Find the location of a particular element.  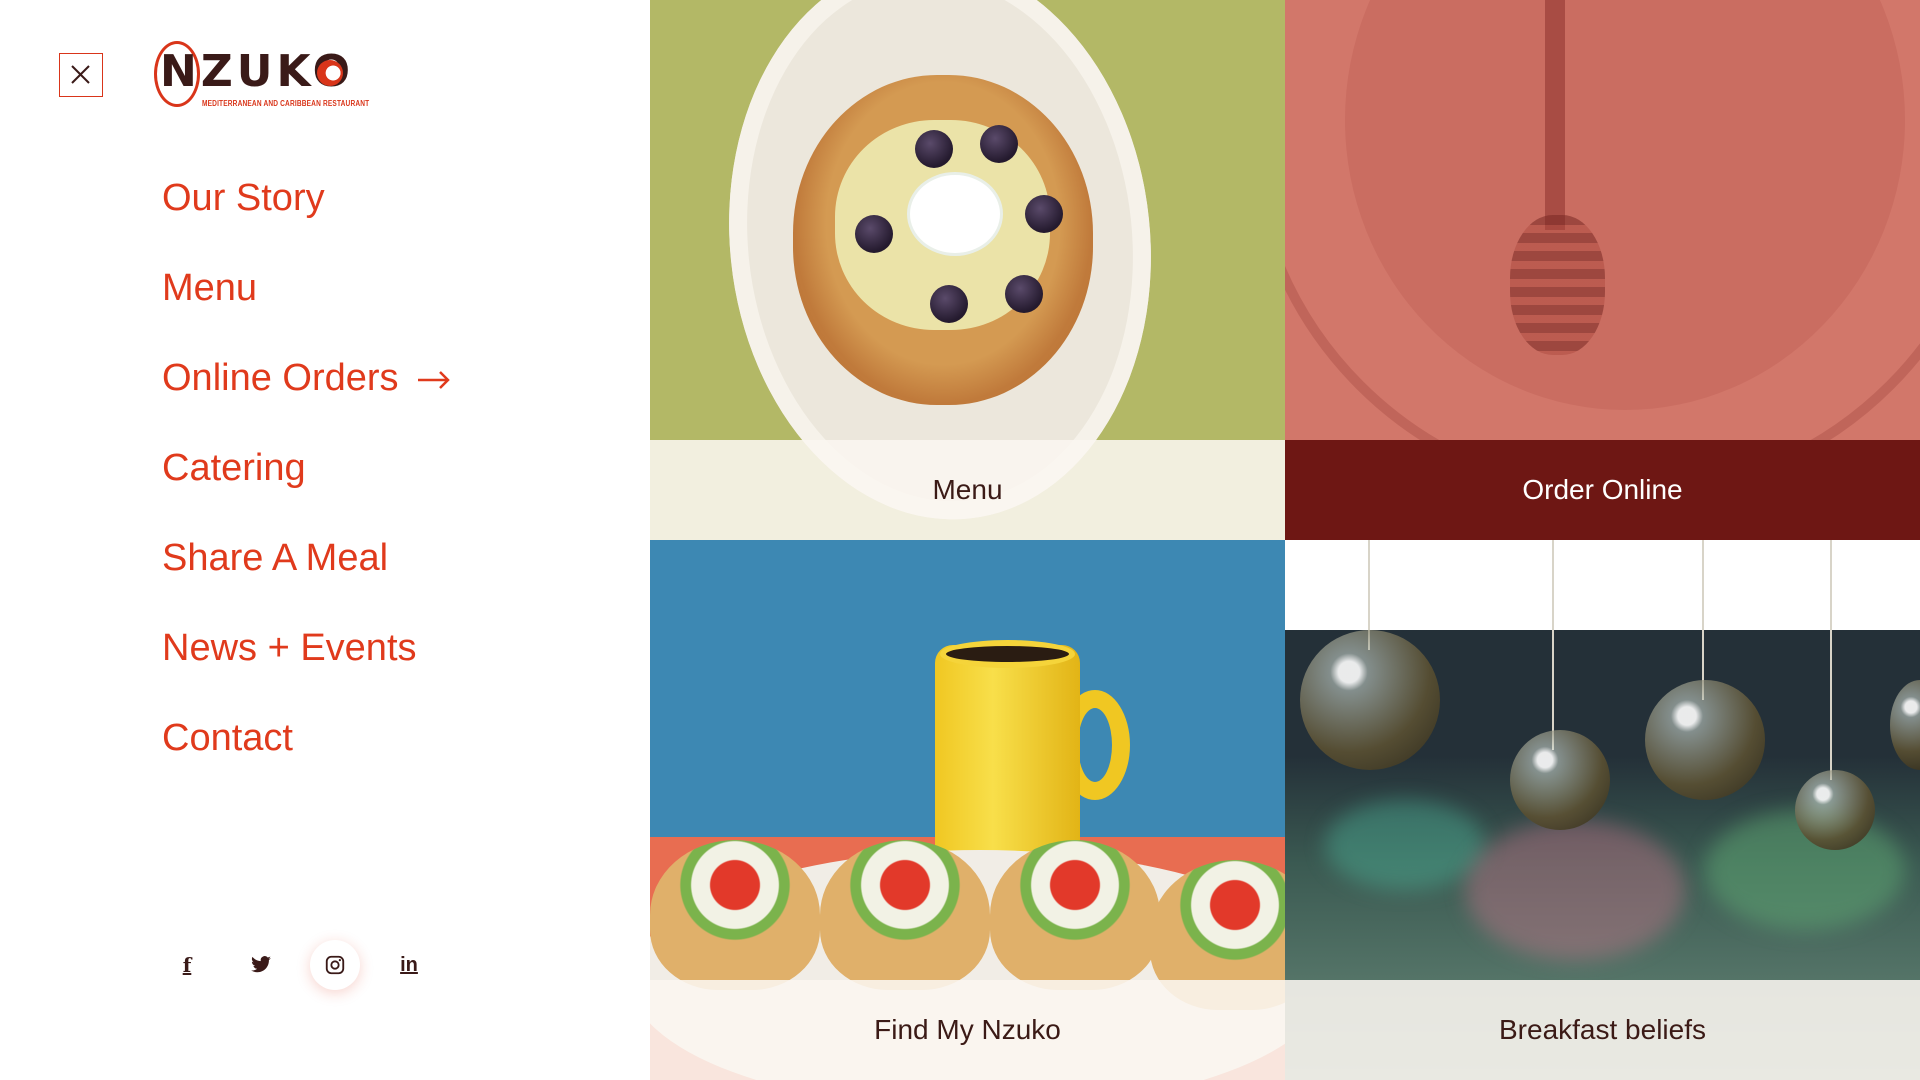

facebook-link: f is located at coordinates (187, 965).